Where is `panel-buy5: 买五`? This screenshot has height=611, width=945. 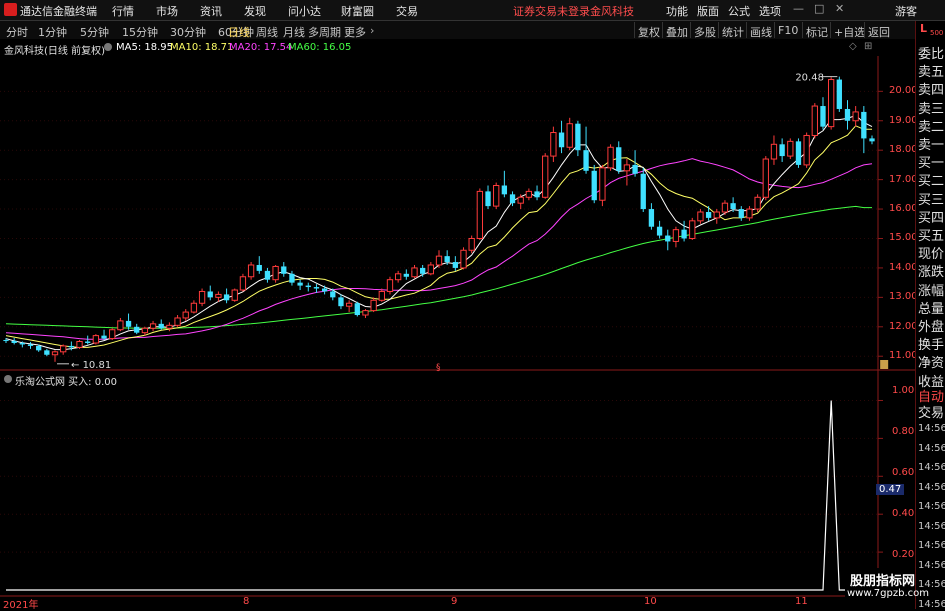
panel-buy5: 买五 is located at coordinates (931, 236).